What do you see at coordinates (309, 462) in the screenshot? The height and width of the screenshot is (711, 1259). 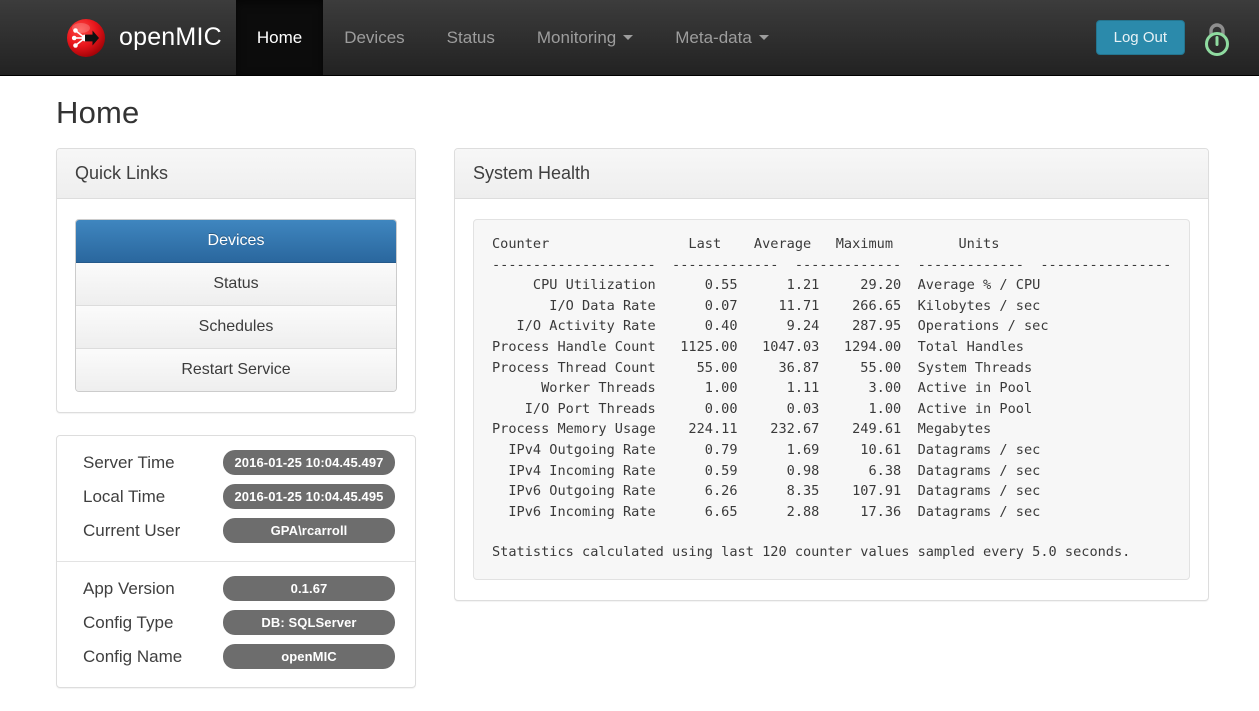 I see `info-value-server-time: 2016-01-25 10:04.45.497` at bounding box center [309, 462].